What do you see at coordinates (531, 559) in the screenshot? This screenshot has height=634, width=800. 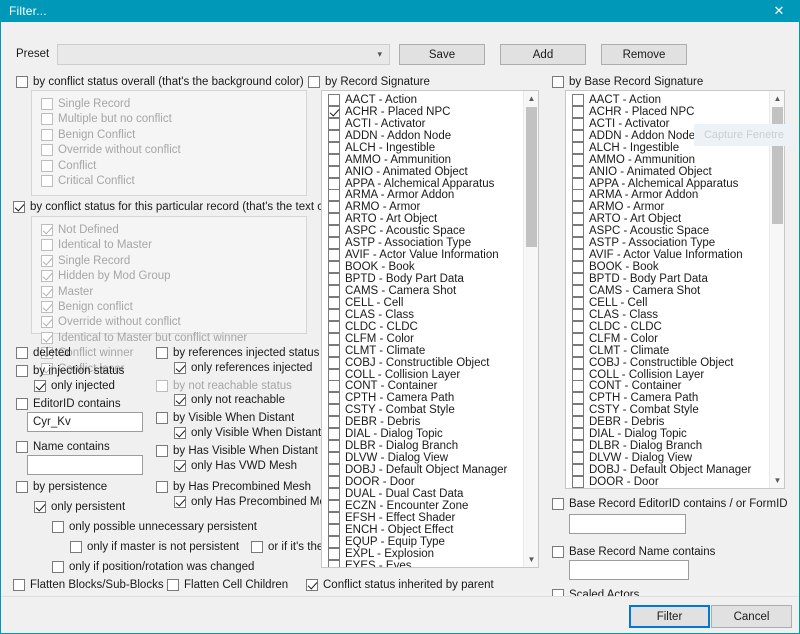 I see `chevron-down-icon: ▼` at bounding box center [531, 559].